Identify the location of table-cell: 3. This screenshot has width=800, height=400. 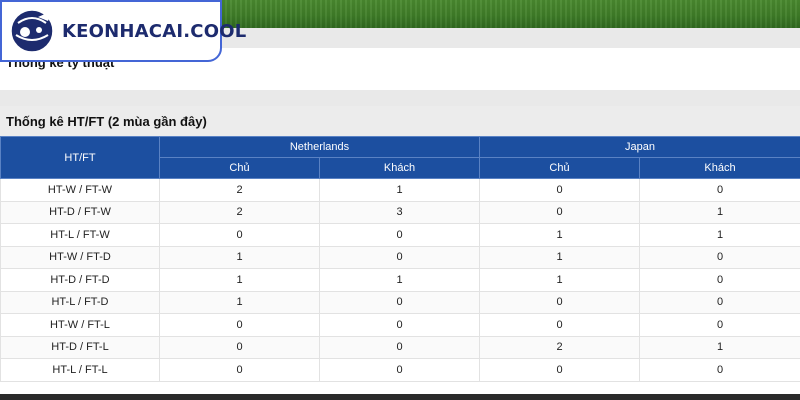
(399, 212).